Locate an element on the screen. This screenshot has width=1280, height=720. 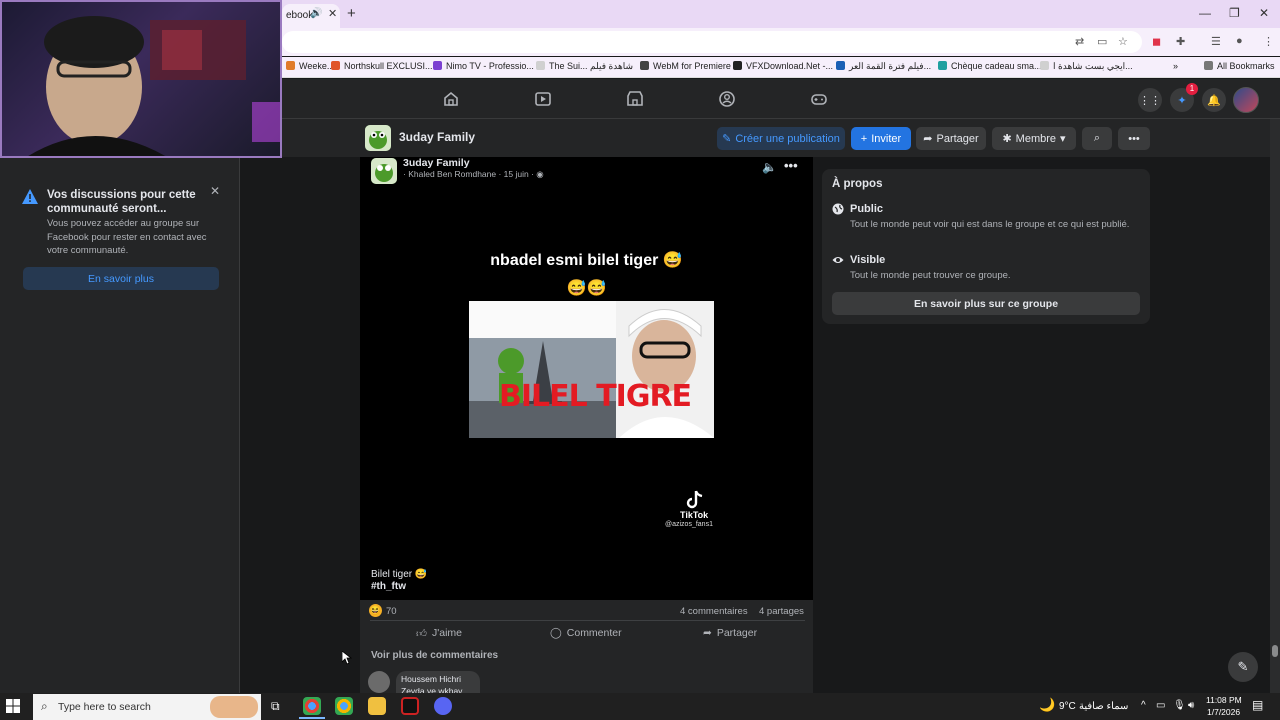
share-group-button: ➦ Partager is located at coordinates (951, 138).